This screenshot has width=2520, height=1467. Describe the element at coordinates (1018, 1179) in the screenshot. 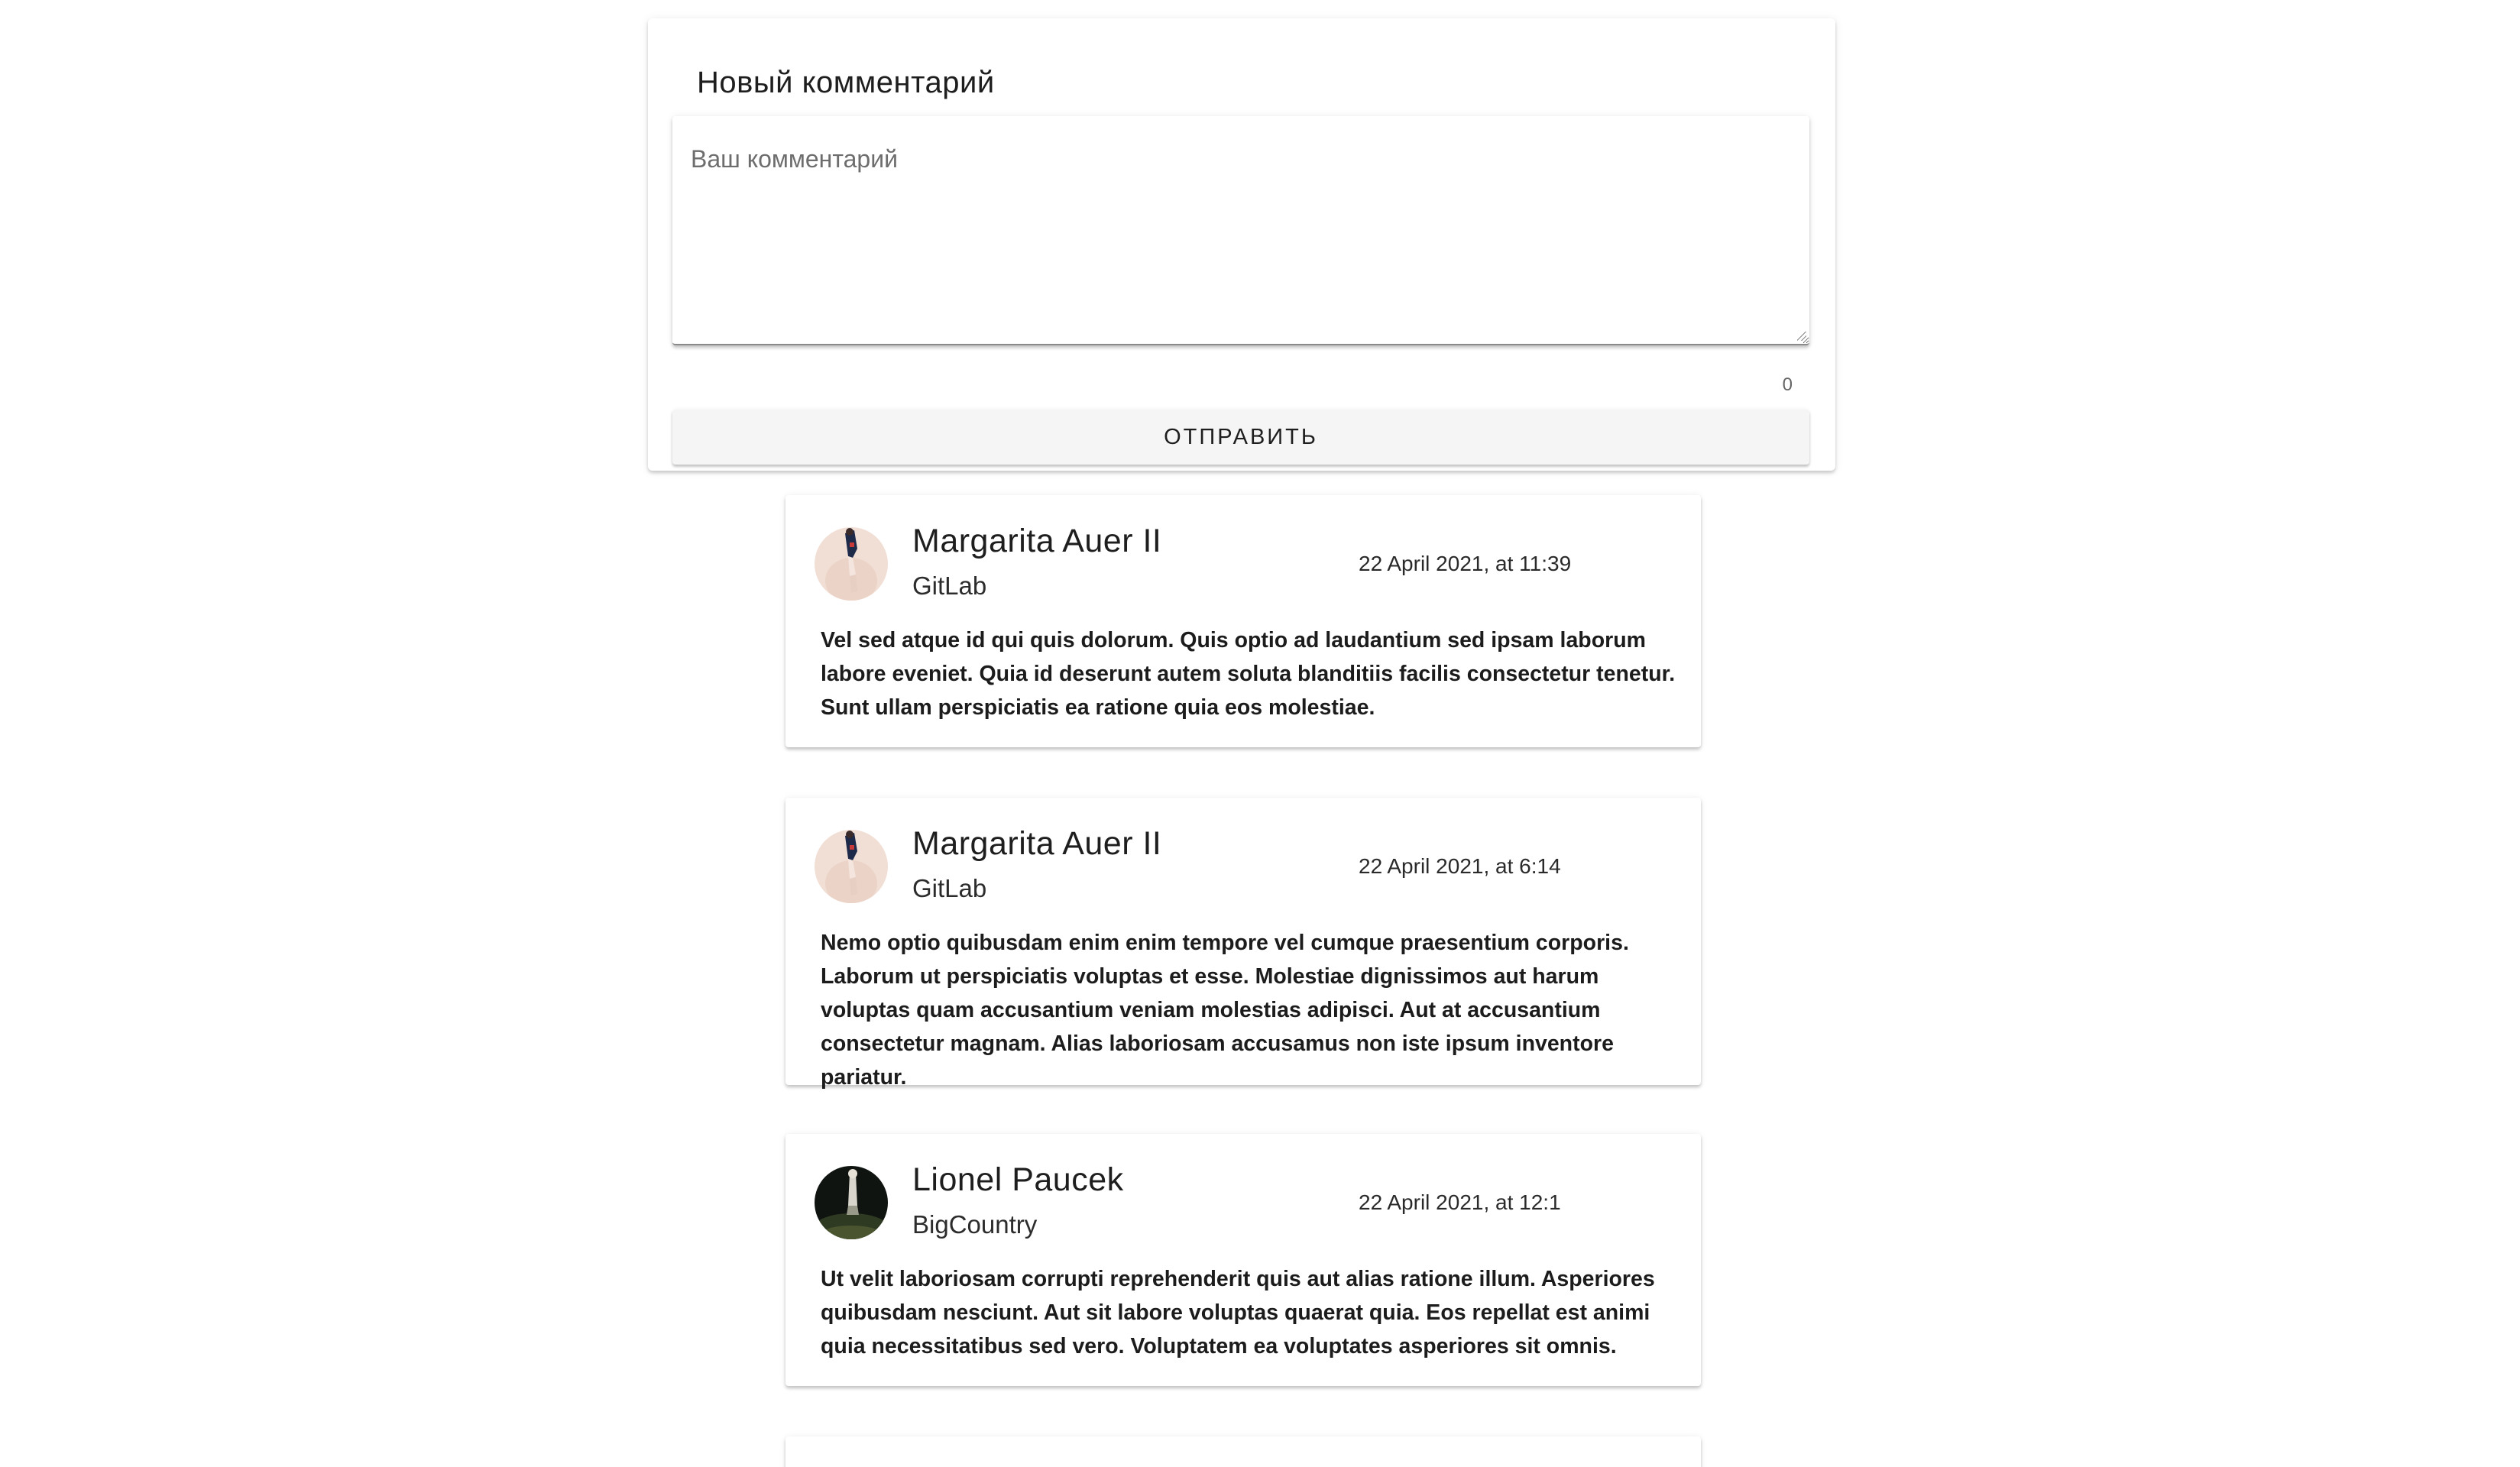

I see `comment-author: Lionel Paucek` at that location.